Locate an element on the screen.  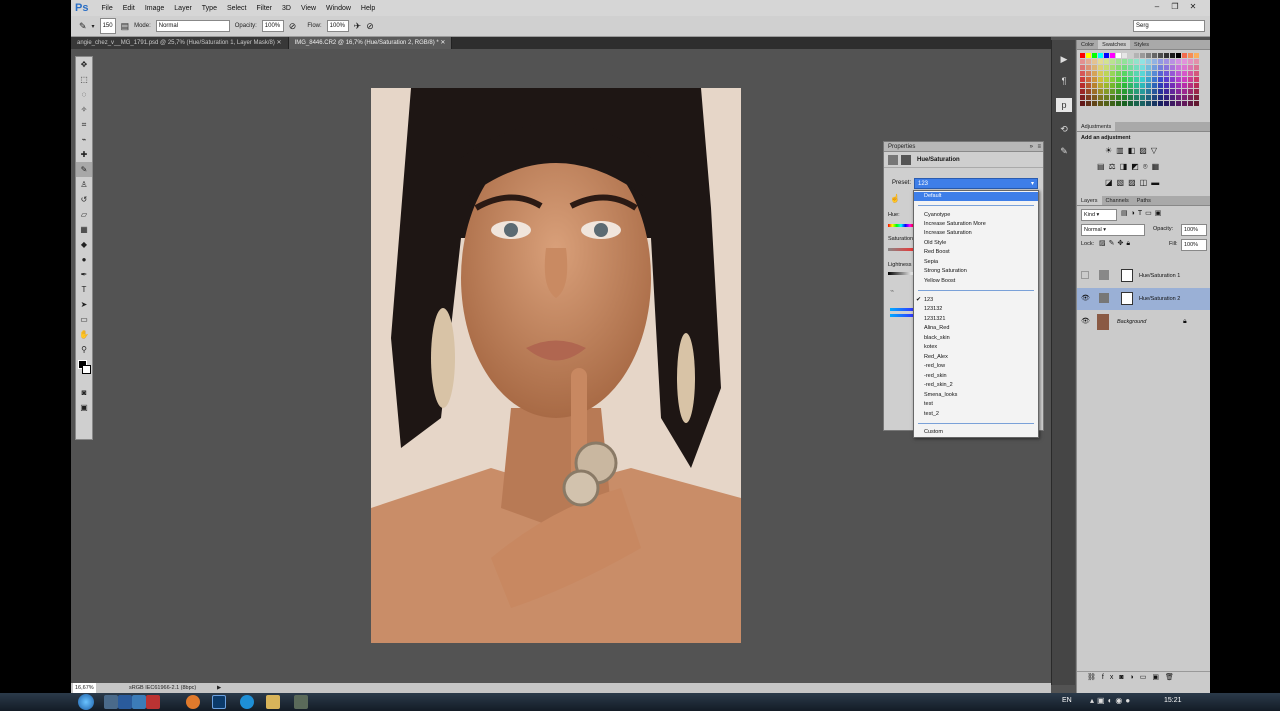
preset-option: kotex is located at coordinates (976, 347).